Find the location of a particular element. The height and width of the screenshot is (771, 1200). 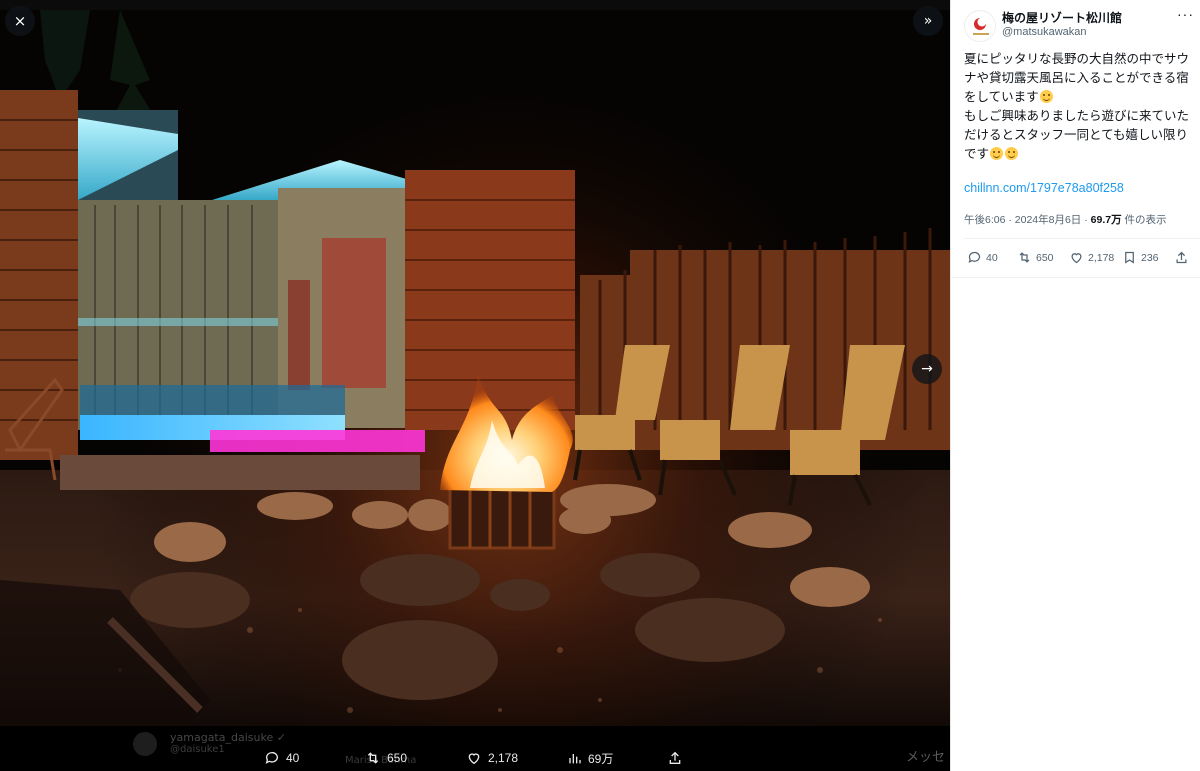

close-icon: × is located at coordinates (20, 20).